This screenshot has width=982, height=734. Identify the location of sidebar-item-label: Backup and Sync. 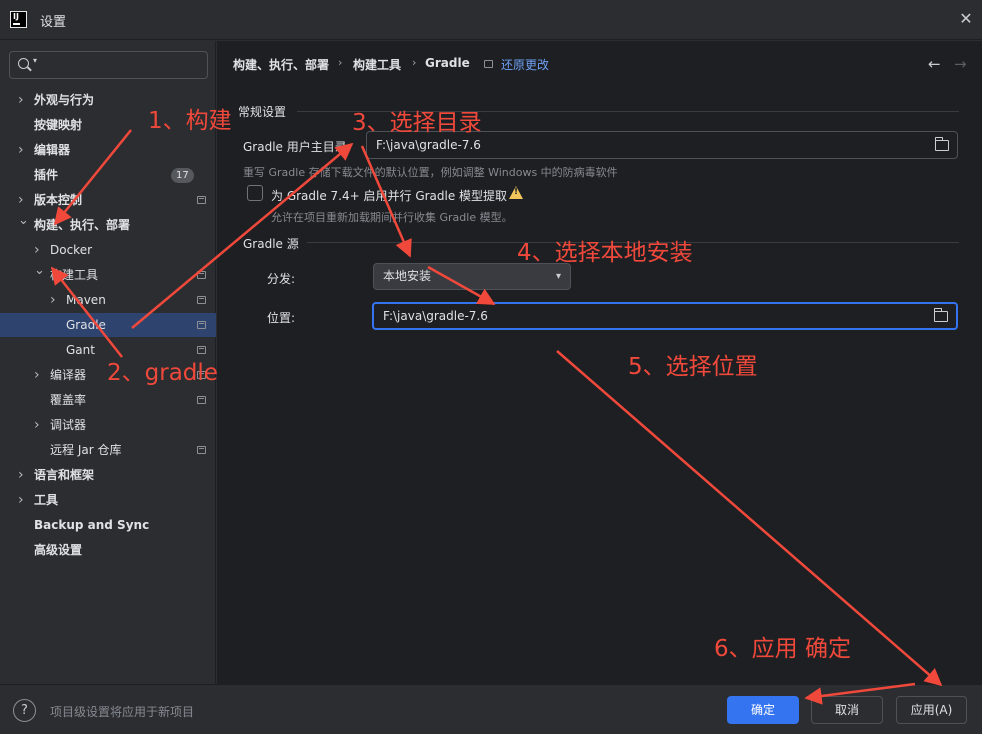
(92, 525).